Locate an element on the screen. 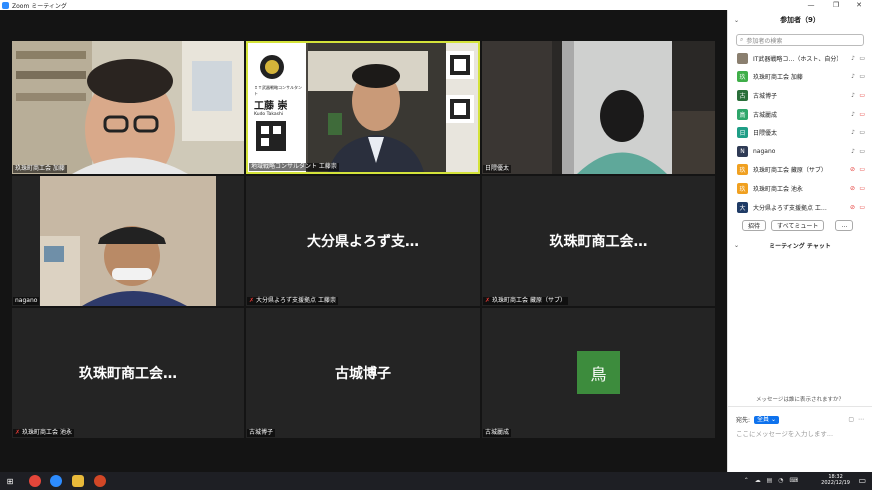 This screenshot has height=490, width=872. powerpoint-icon is located at coordinates (100, 481).